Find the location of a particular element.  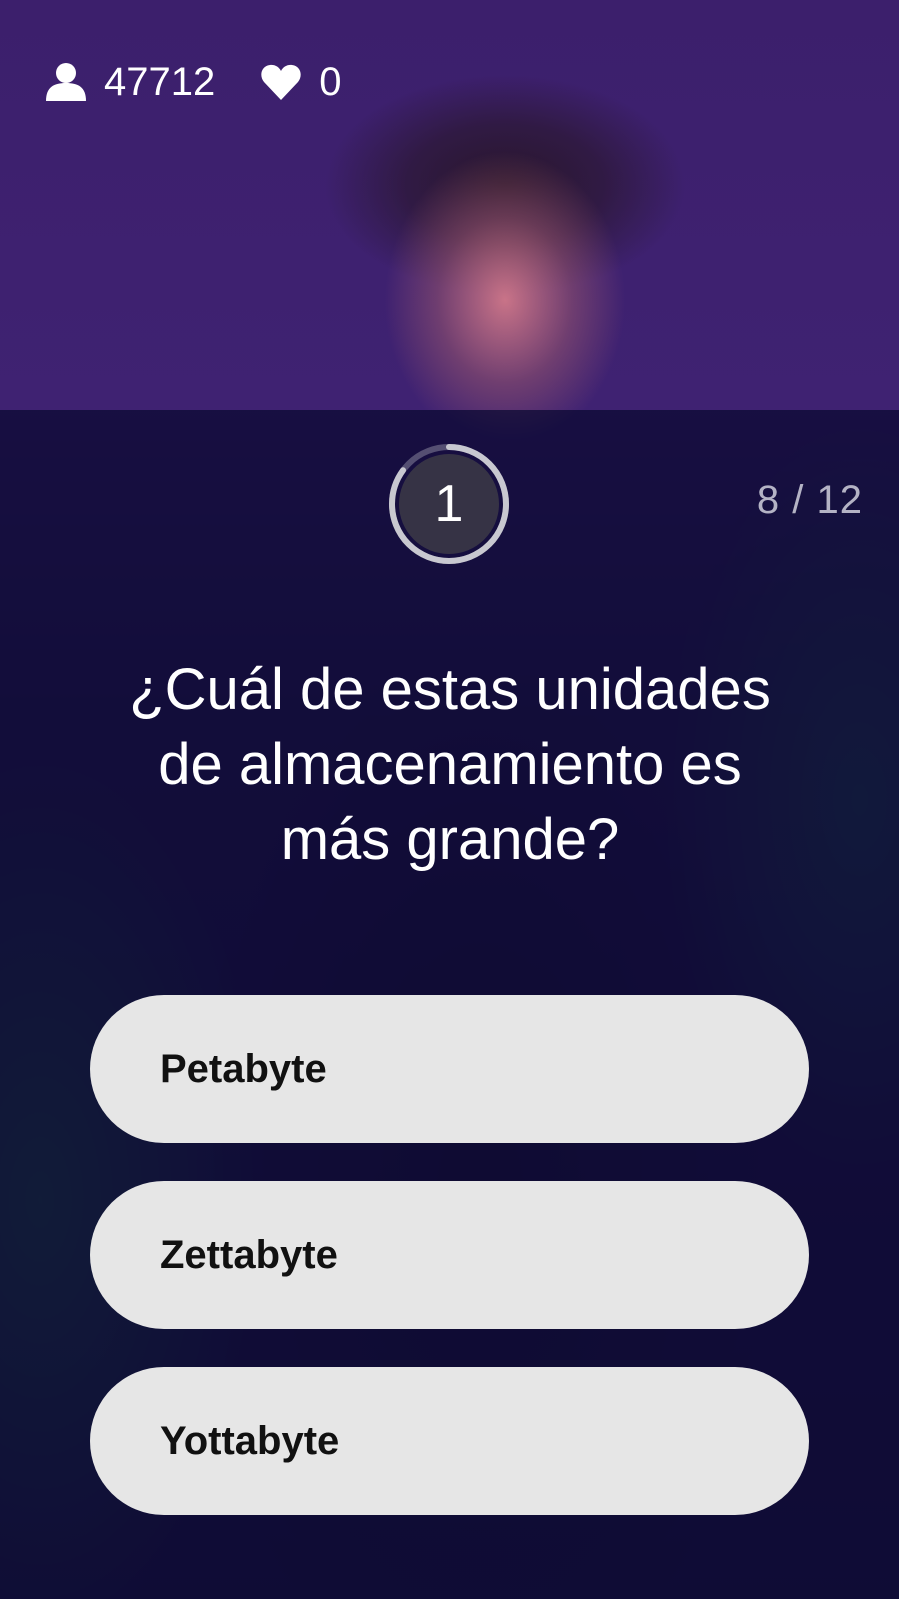

viewer-count: 47712 is located at coordinates (130, 82).